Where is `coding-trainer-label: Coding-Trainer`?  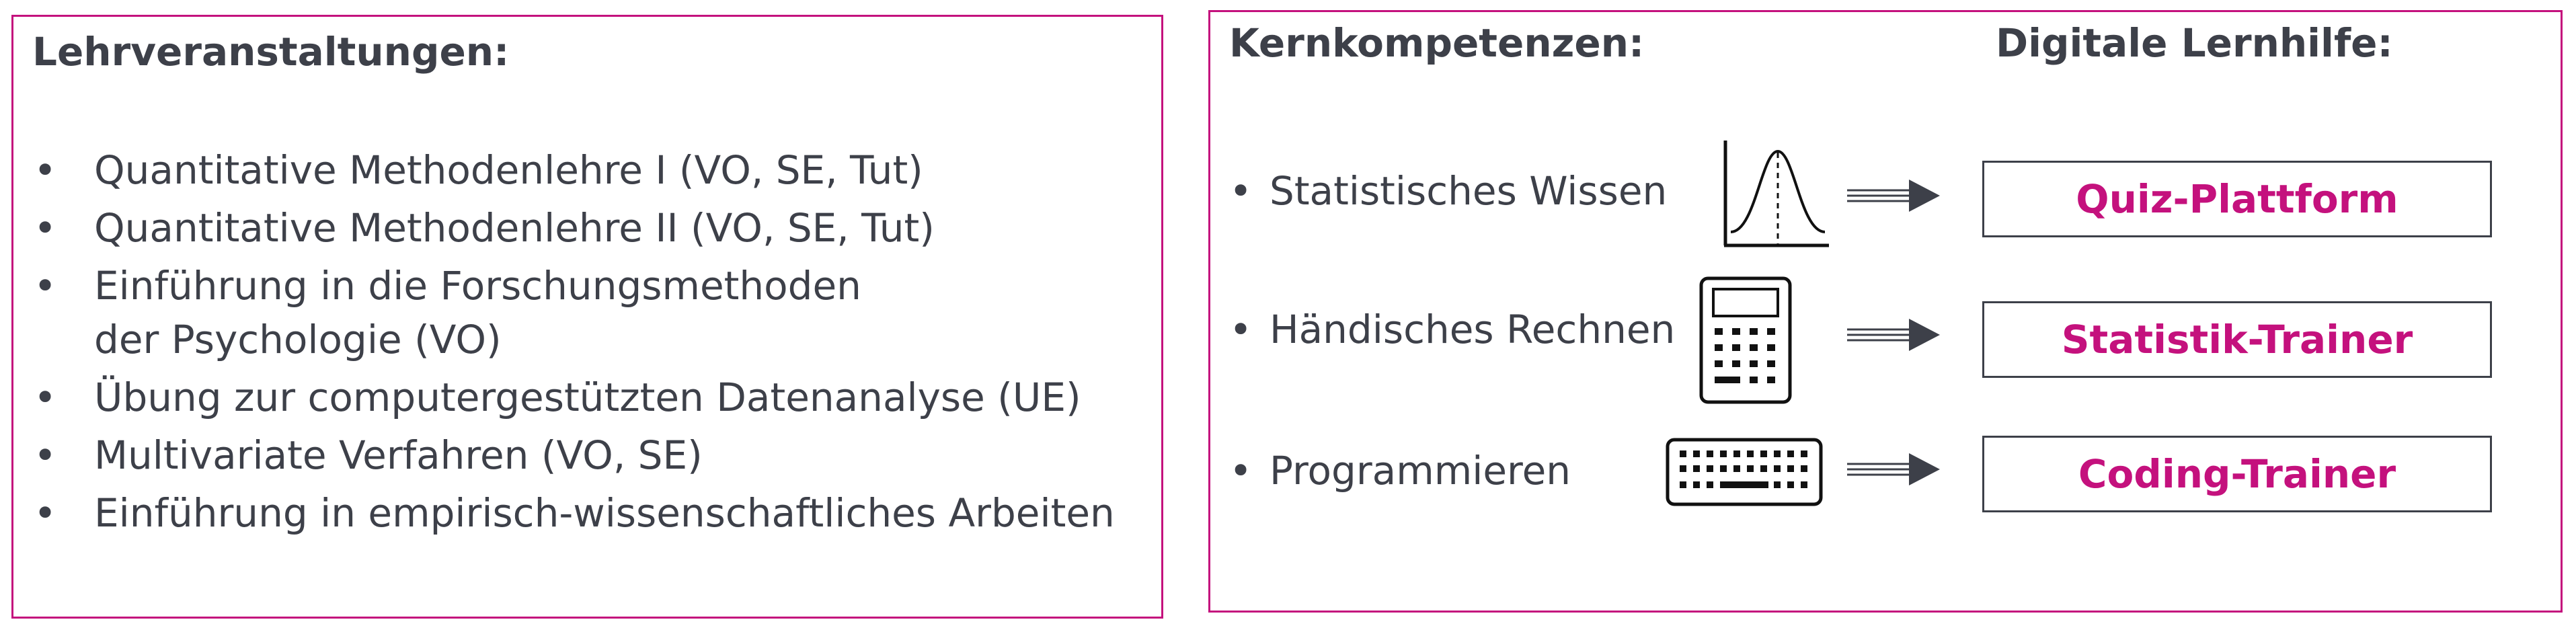 coding-trainer-label: Coding-Trainer is located at coordinates (2237, 474).